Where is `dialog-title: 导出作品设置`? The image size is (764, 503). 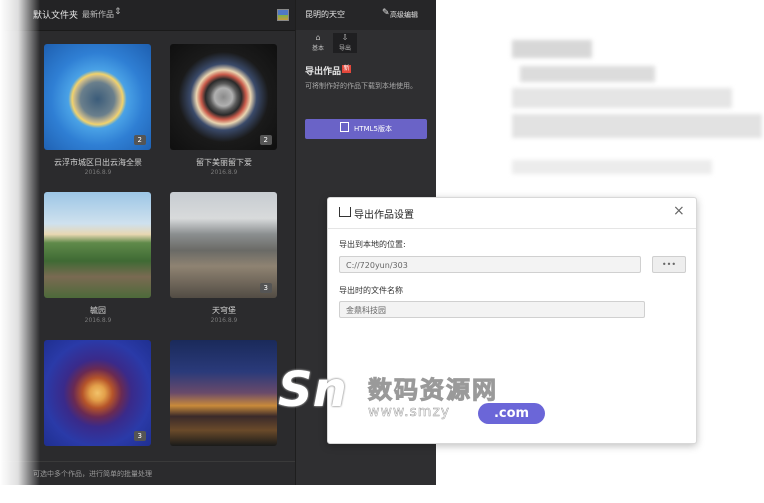
dialog-title: 导出作品设置 is located at coordinates (384, 215).